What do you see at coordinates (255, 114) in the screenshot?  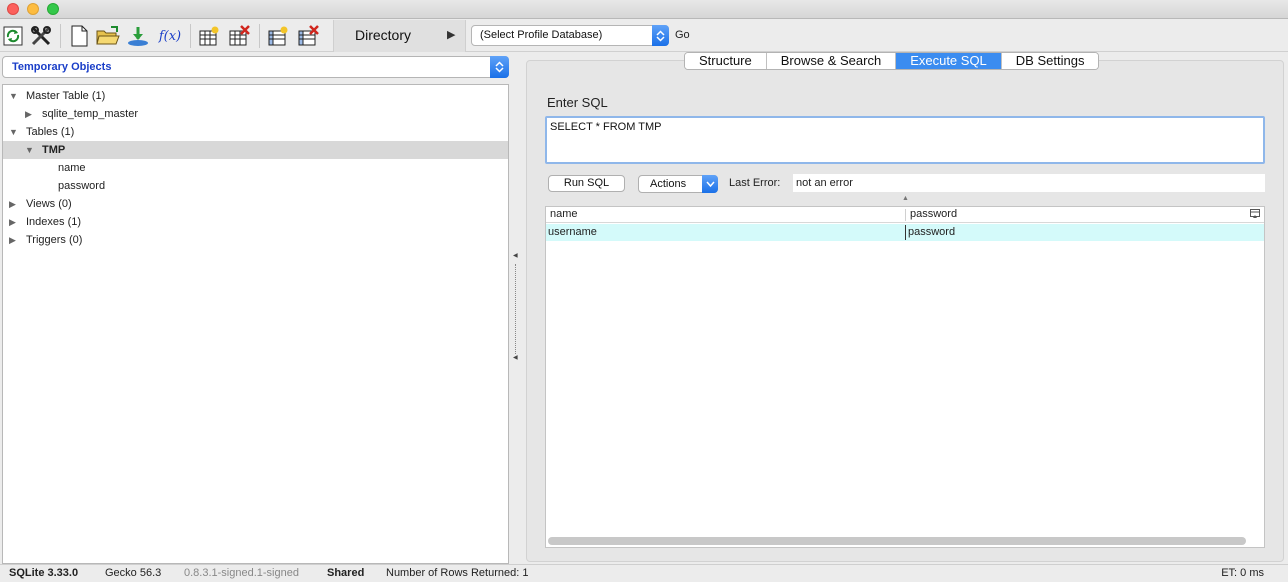 I see `tree-item-sqlite-temp-master: ▶ sqlite_temp_master` at bounding box center [255, 114].